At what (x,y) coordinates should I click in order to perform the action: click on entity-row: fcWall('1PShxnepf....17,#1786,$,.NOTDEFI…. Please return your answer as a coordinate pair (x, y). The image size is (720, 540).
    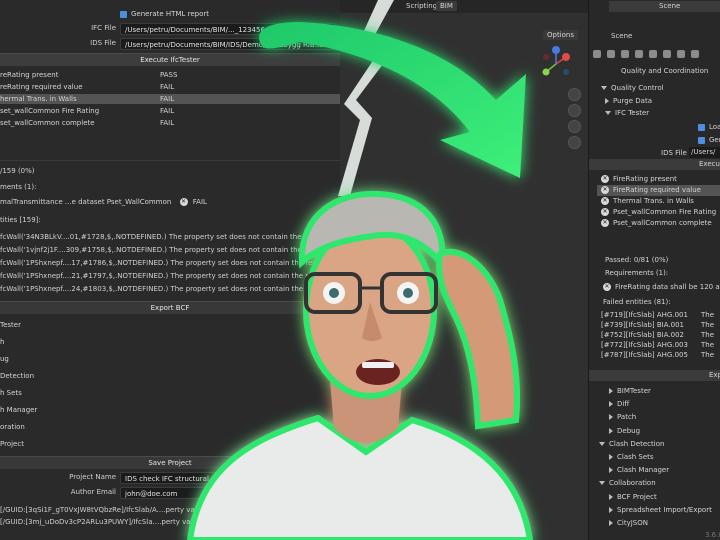
    Looking at the image, I should click on (170, 263).